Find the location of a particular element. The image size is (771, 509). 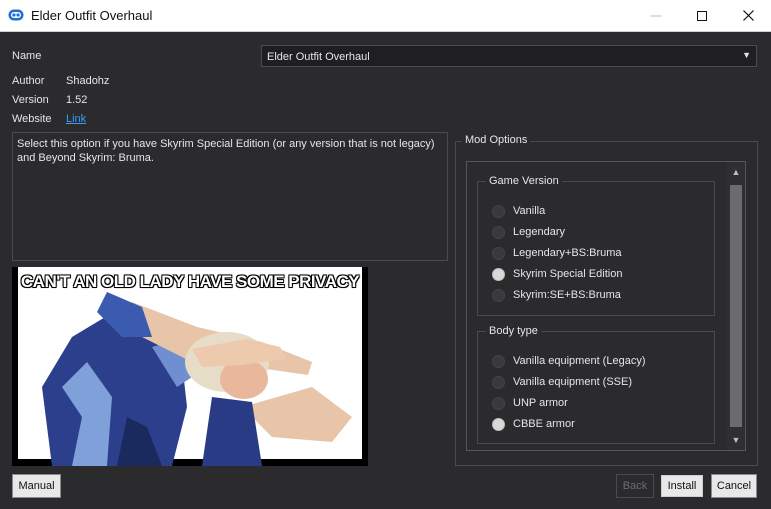

radio-label: Legendary+BS:Bruma is located at coordinates (567, 253).